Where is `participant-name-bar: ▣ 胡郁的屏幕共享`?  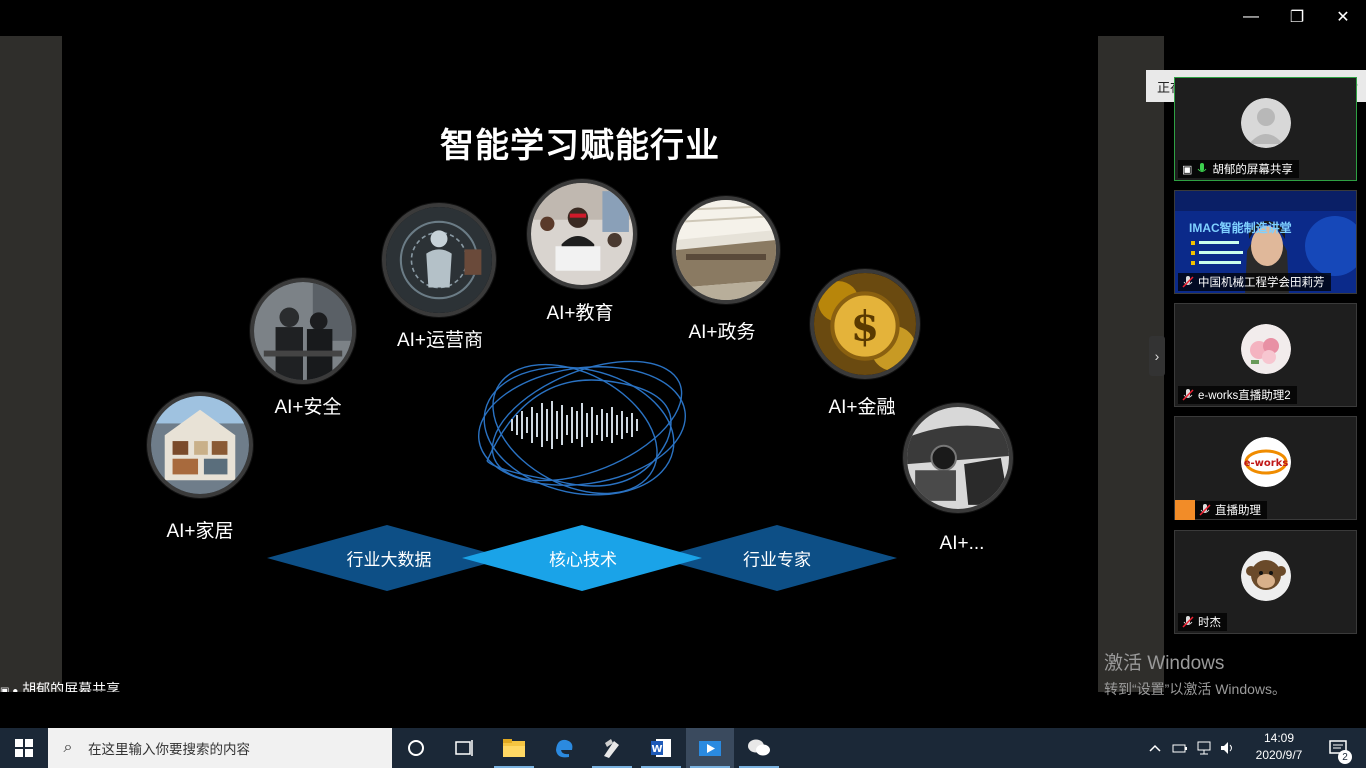 participant-name-bar: ▣ 胡郁的屏幕共享 is located at coordinates (1238, 169).